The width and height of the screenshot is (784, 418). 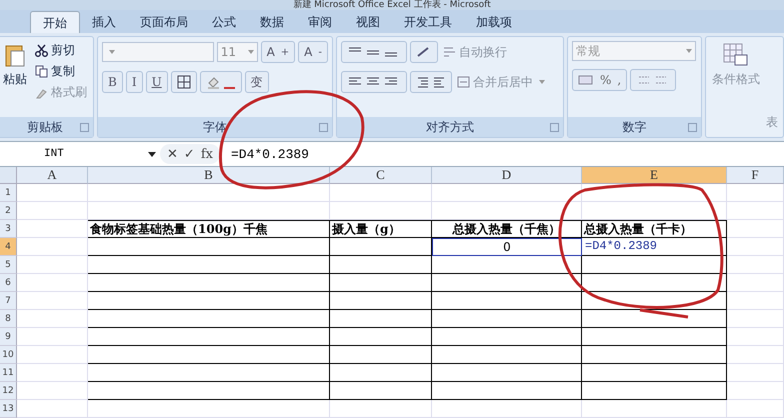 I want to click on row-header: 8, so click(x=8, y=319).